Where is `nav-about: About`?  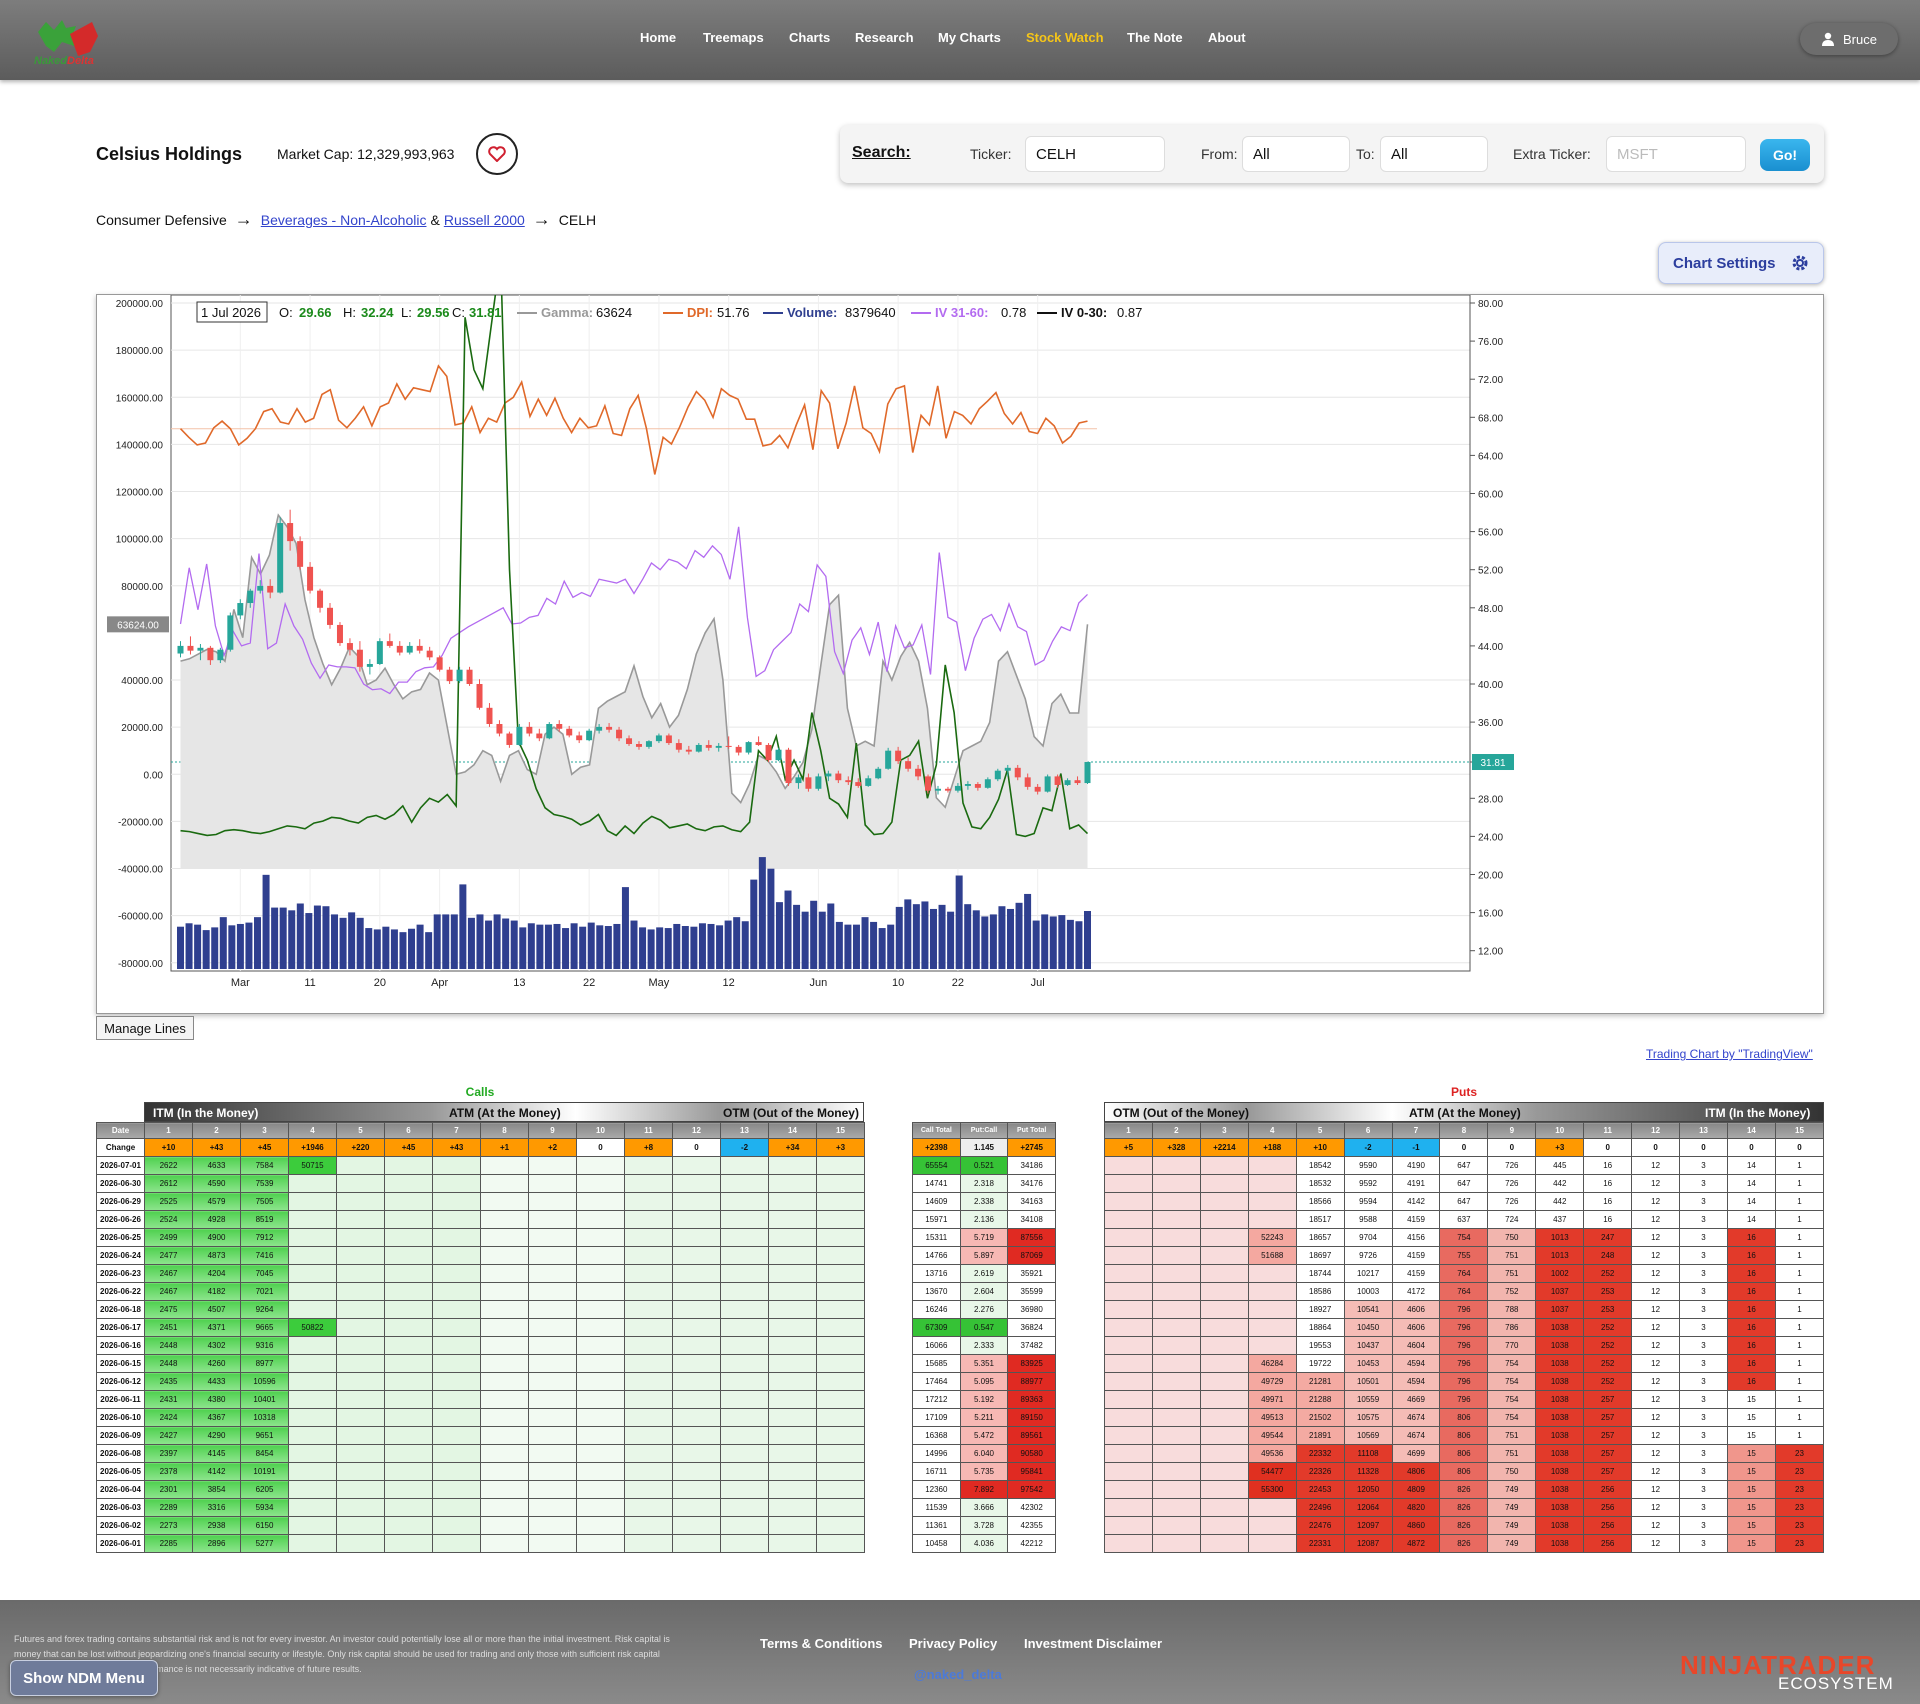 nav-about: About is located at coordinates (1227, 37).